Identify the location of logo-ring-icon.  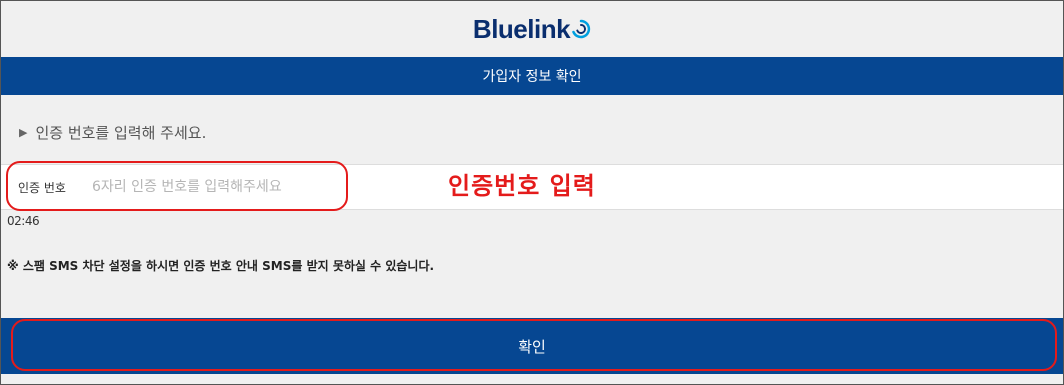
(581, 29).